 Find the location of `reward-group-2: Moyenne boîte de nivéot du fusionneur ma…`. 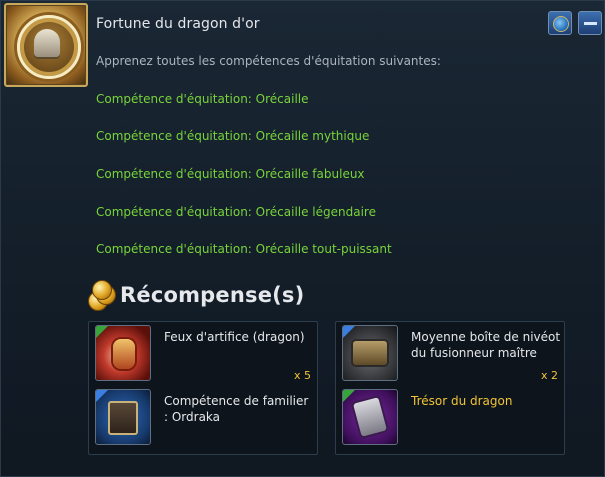

reward-group-2: Moyenne boîte de nivéot du fusionneur ma… is located at coordinates (450, 388).